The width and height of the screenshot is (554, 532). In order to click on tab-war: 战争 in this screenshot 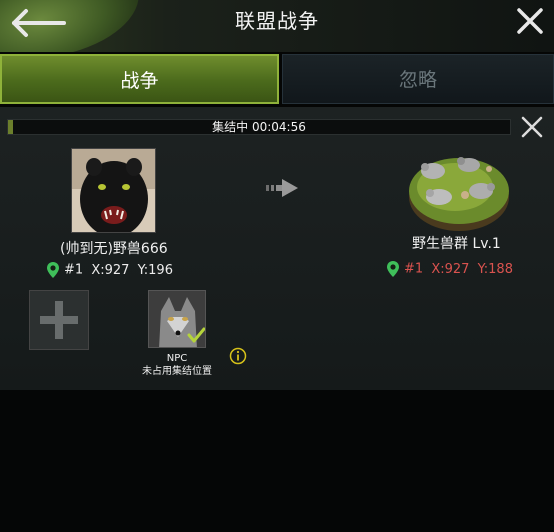, I will do `click(139, 79)`.